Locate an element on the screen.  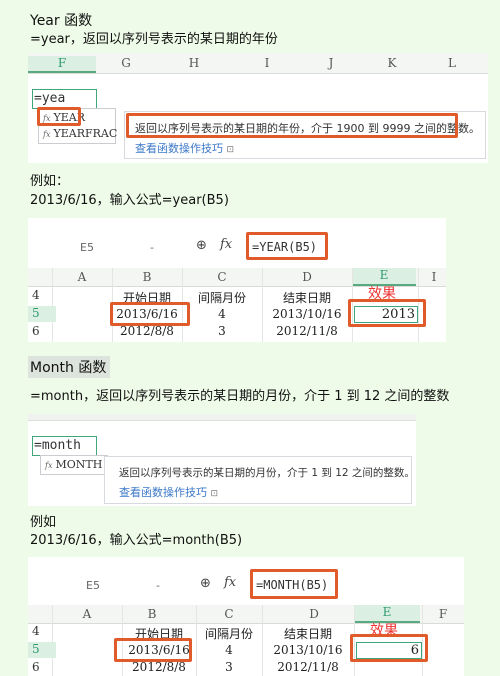
year-example-label: 例如： is located at coordinates (50, 181).